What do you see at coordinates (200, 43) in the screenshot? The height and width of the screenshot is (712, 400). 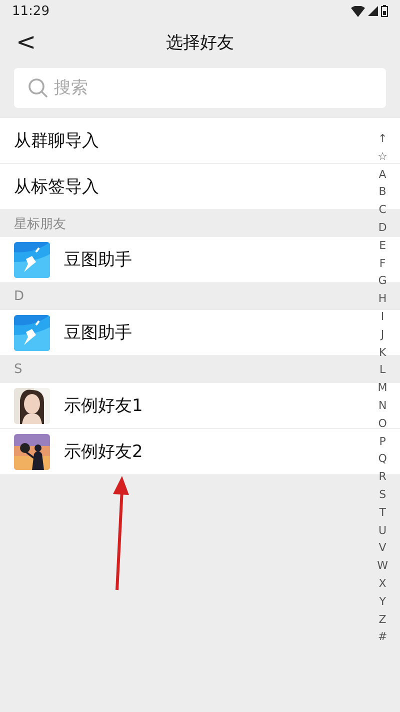 I see `page-title: 选择好友` at bounding box center [200, 43].